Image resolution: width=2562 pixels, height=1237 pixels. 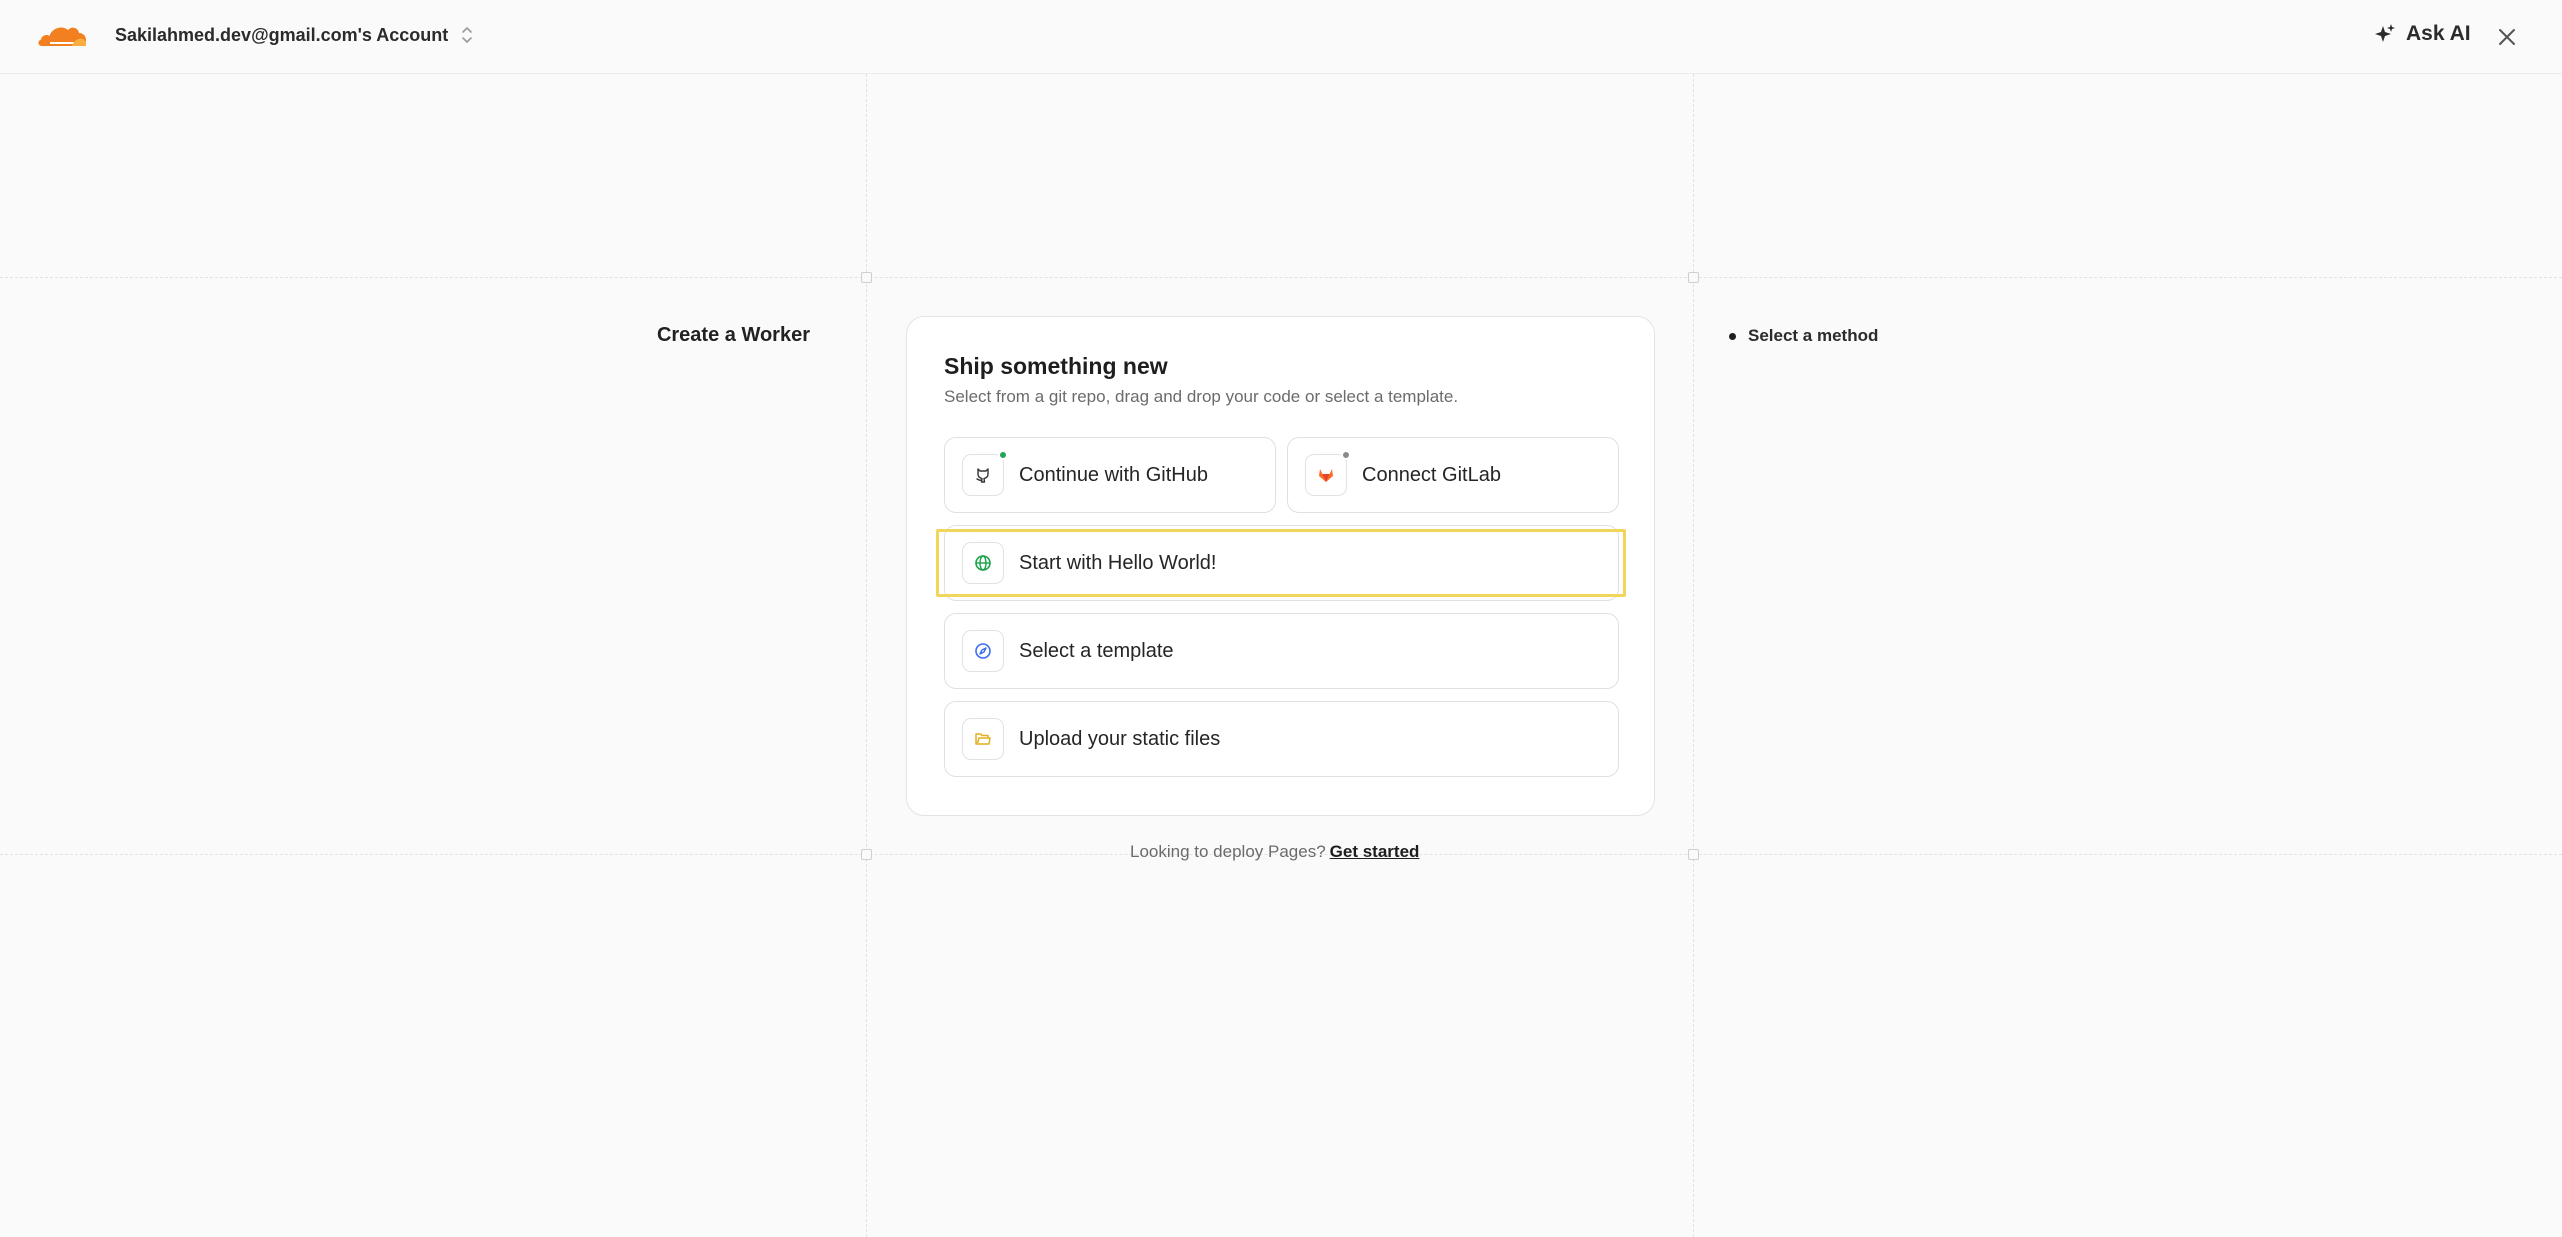 I want to click on pages-note: Looking to deploy Pages? Get started, so click(x=1274, y=852).